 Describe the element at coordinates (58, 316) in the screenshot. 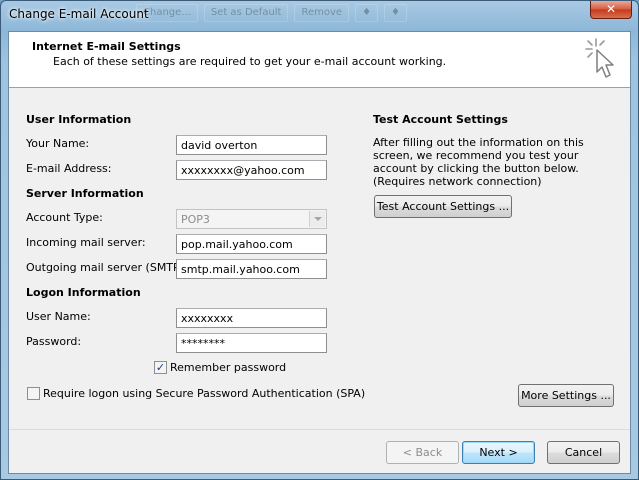

I see `user-name-label: User Name:` at that location.